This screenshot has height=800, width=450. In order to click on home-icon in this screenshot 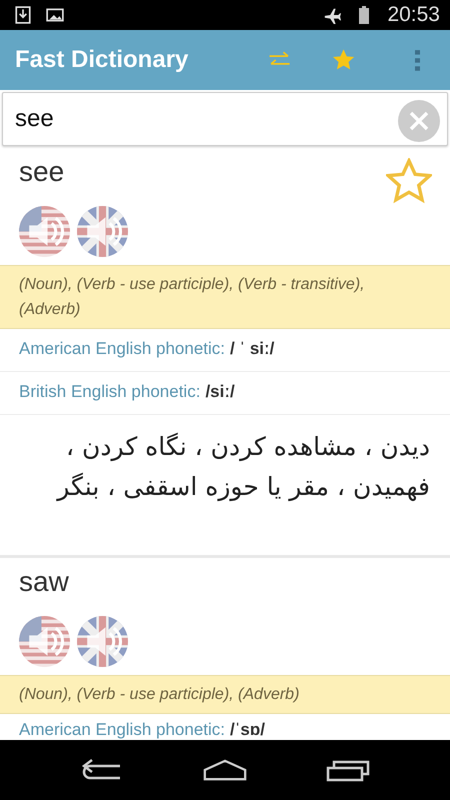, I will do `click(224, 770)`.